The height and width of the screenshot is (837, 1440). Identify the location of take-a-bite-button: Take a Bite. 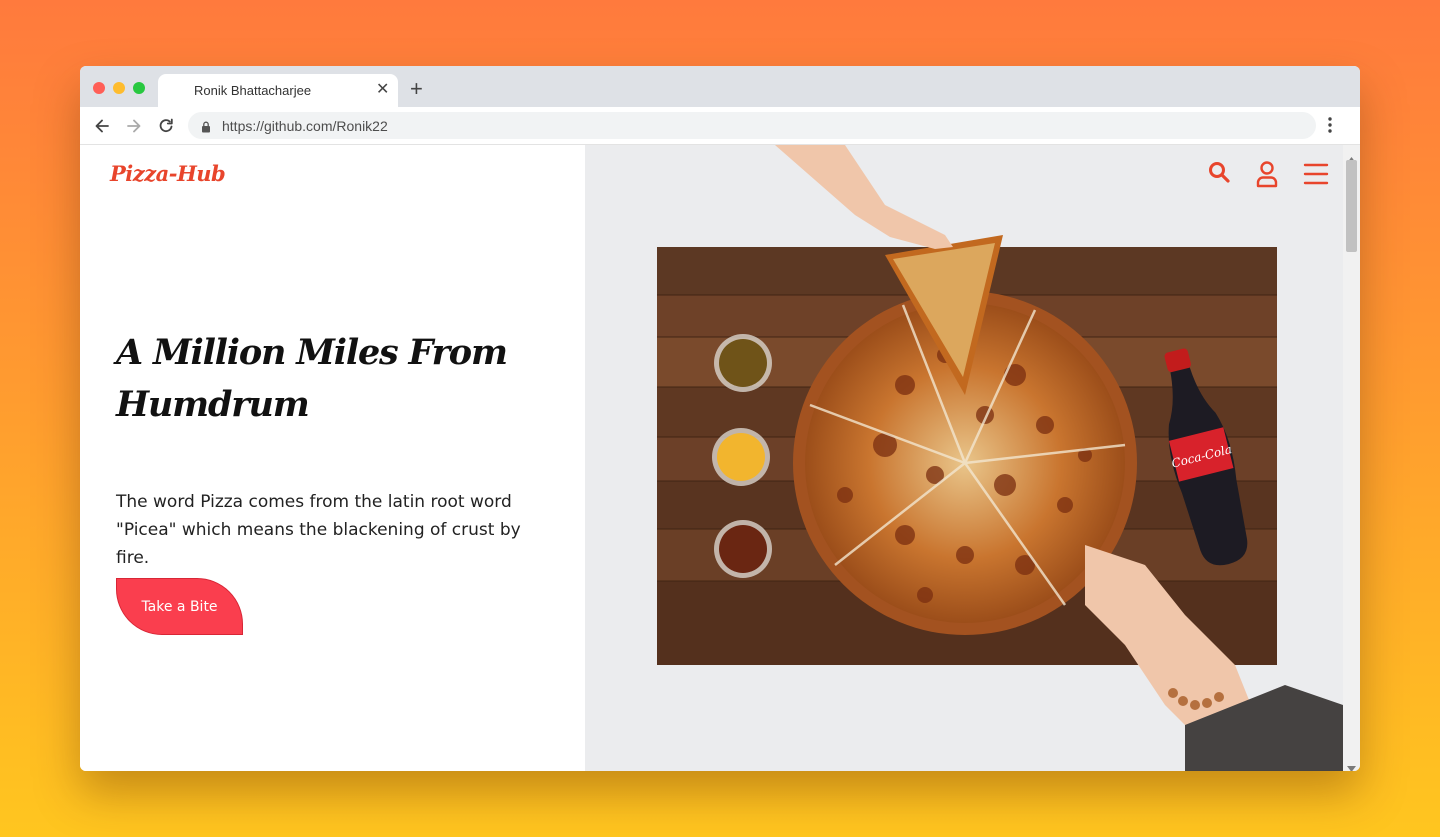
(179, 606).